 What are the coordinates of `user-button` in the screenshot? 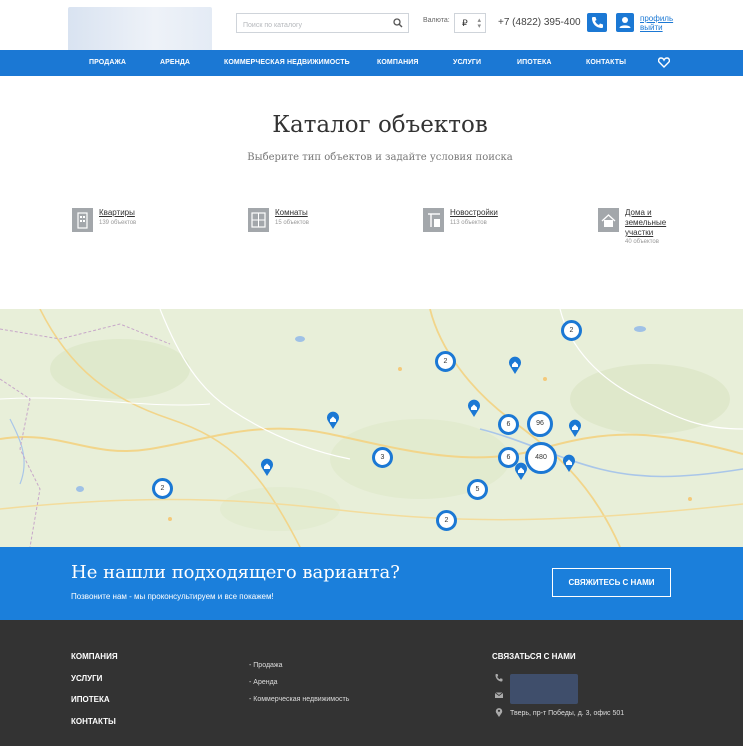 It's located at (625, 22).